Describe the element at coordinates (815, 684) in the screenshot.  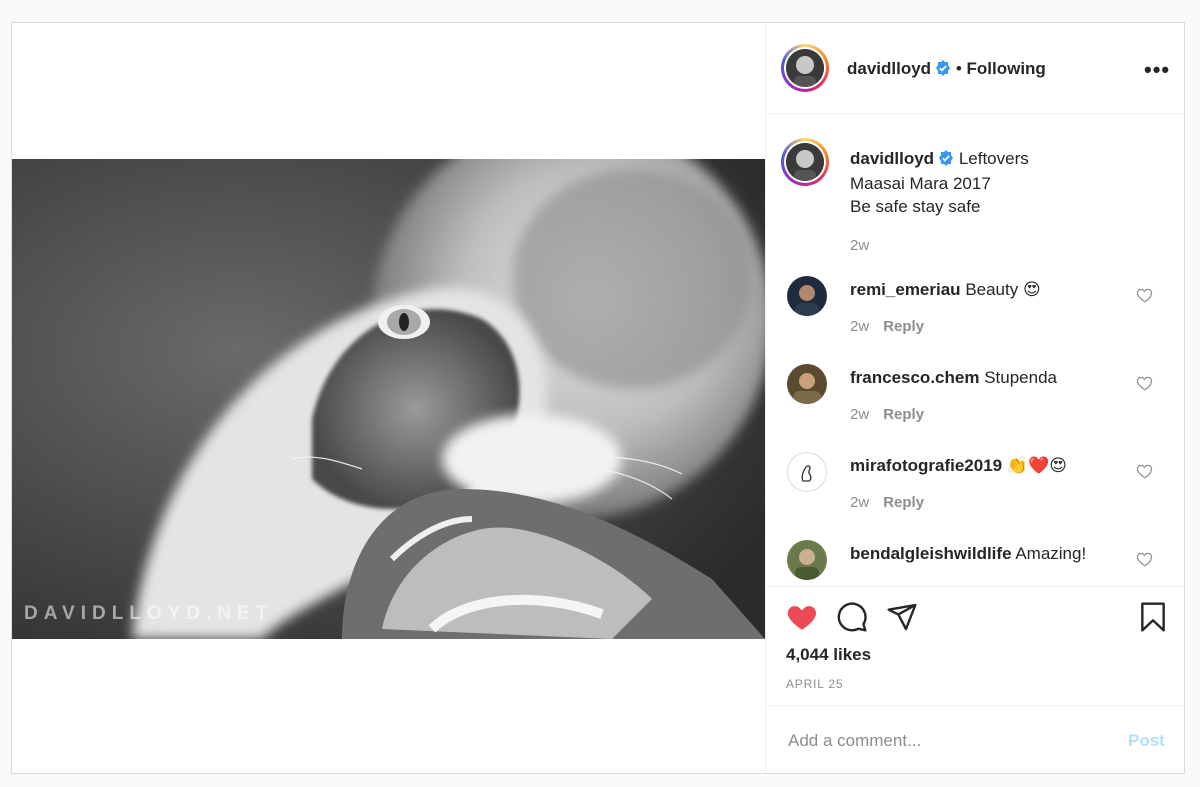
I see `post-date: APRIL 25` at that location.